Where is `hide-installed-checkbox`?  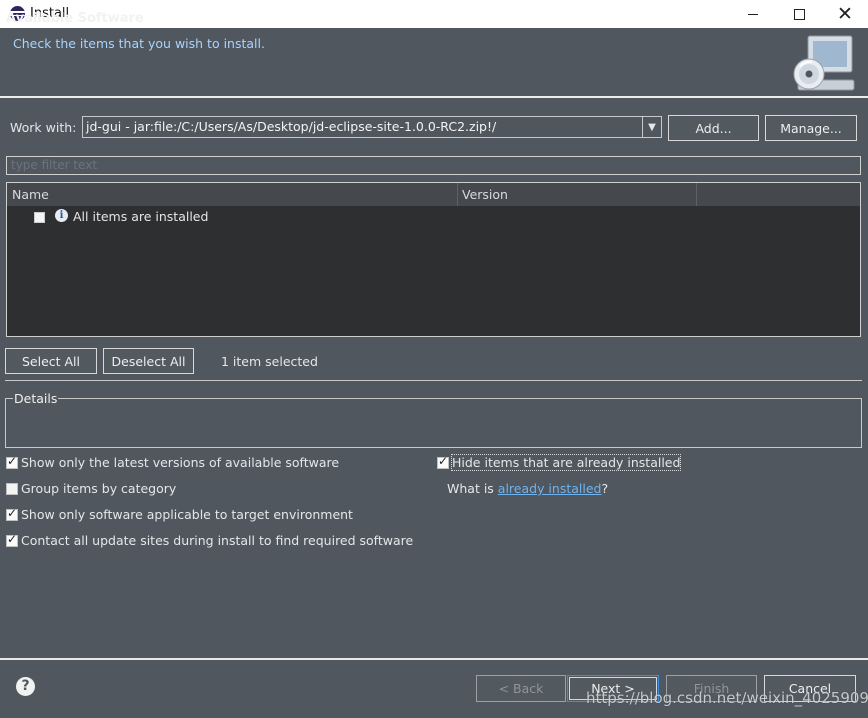 hide-installed-checkbox is located at coordinates (443, 461).